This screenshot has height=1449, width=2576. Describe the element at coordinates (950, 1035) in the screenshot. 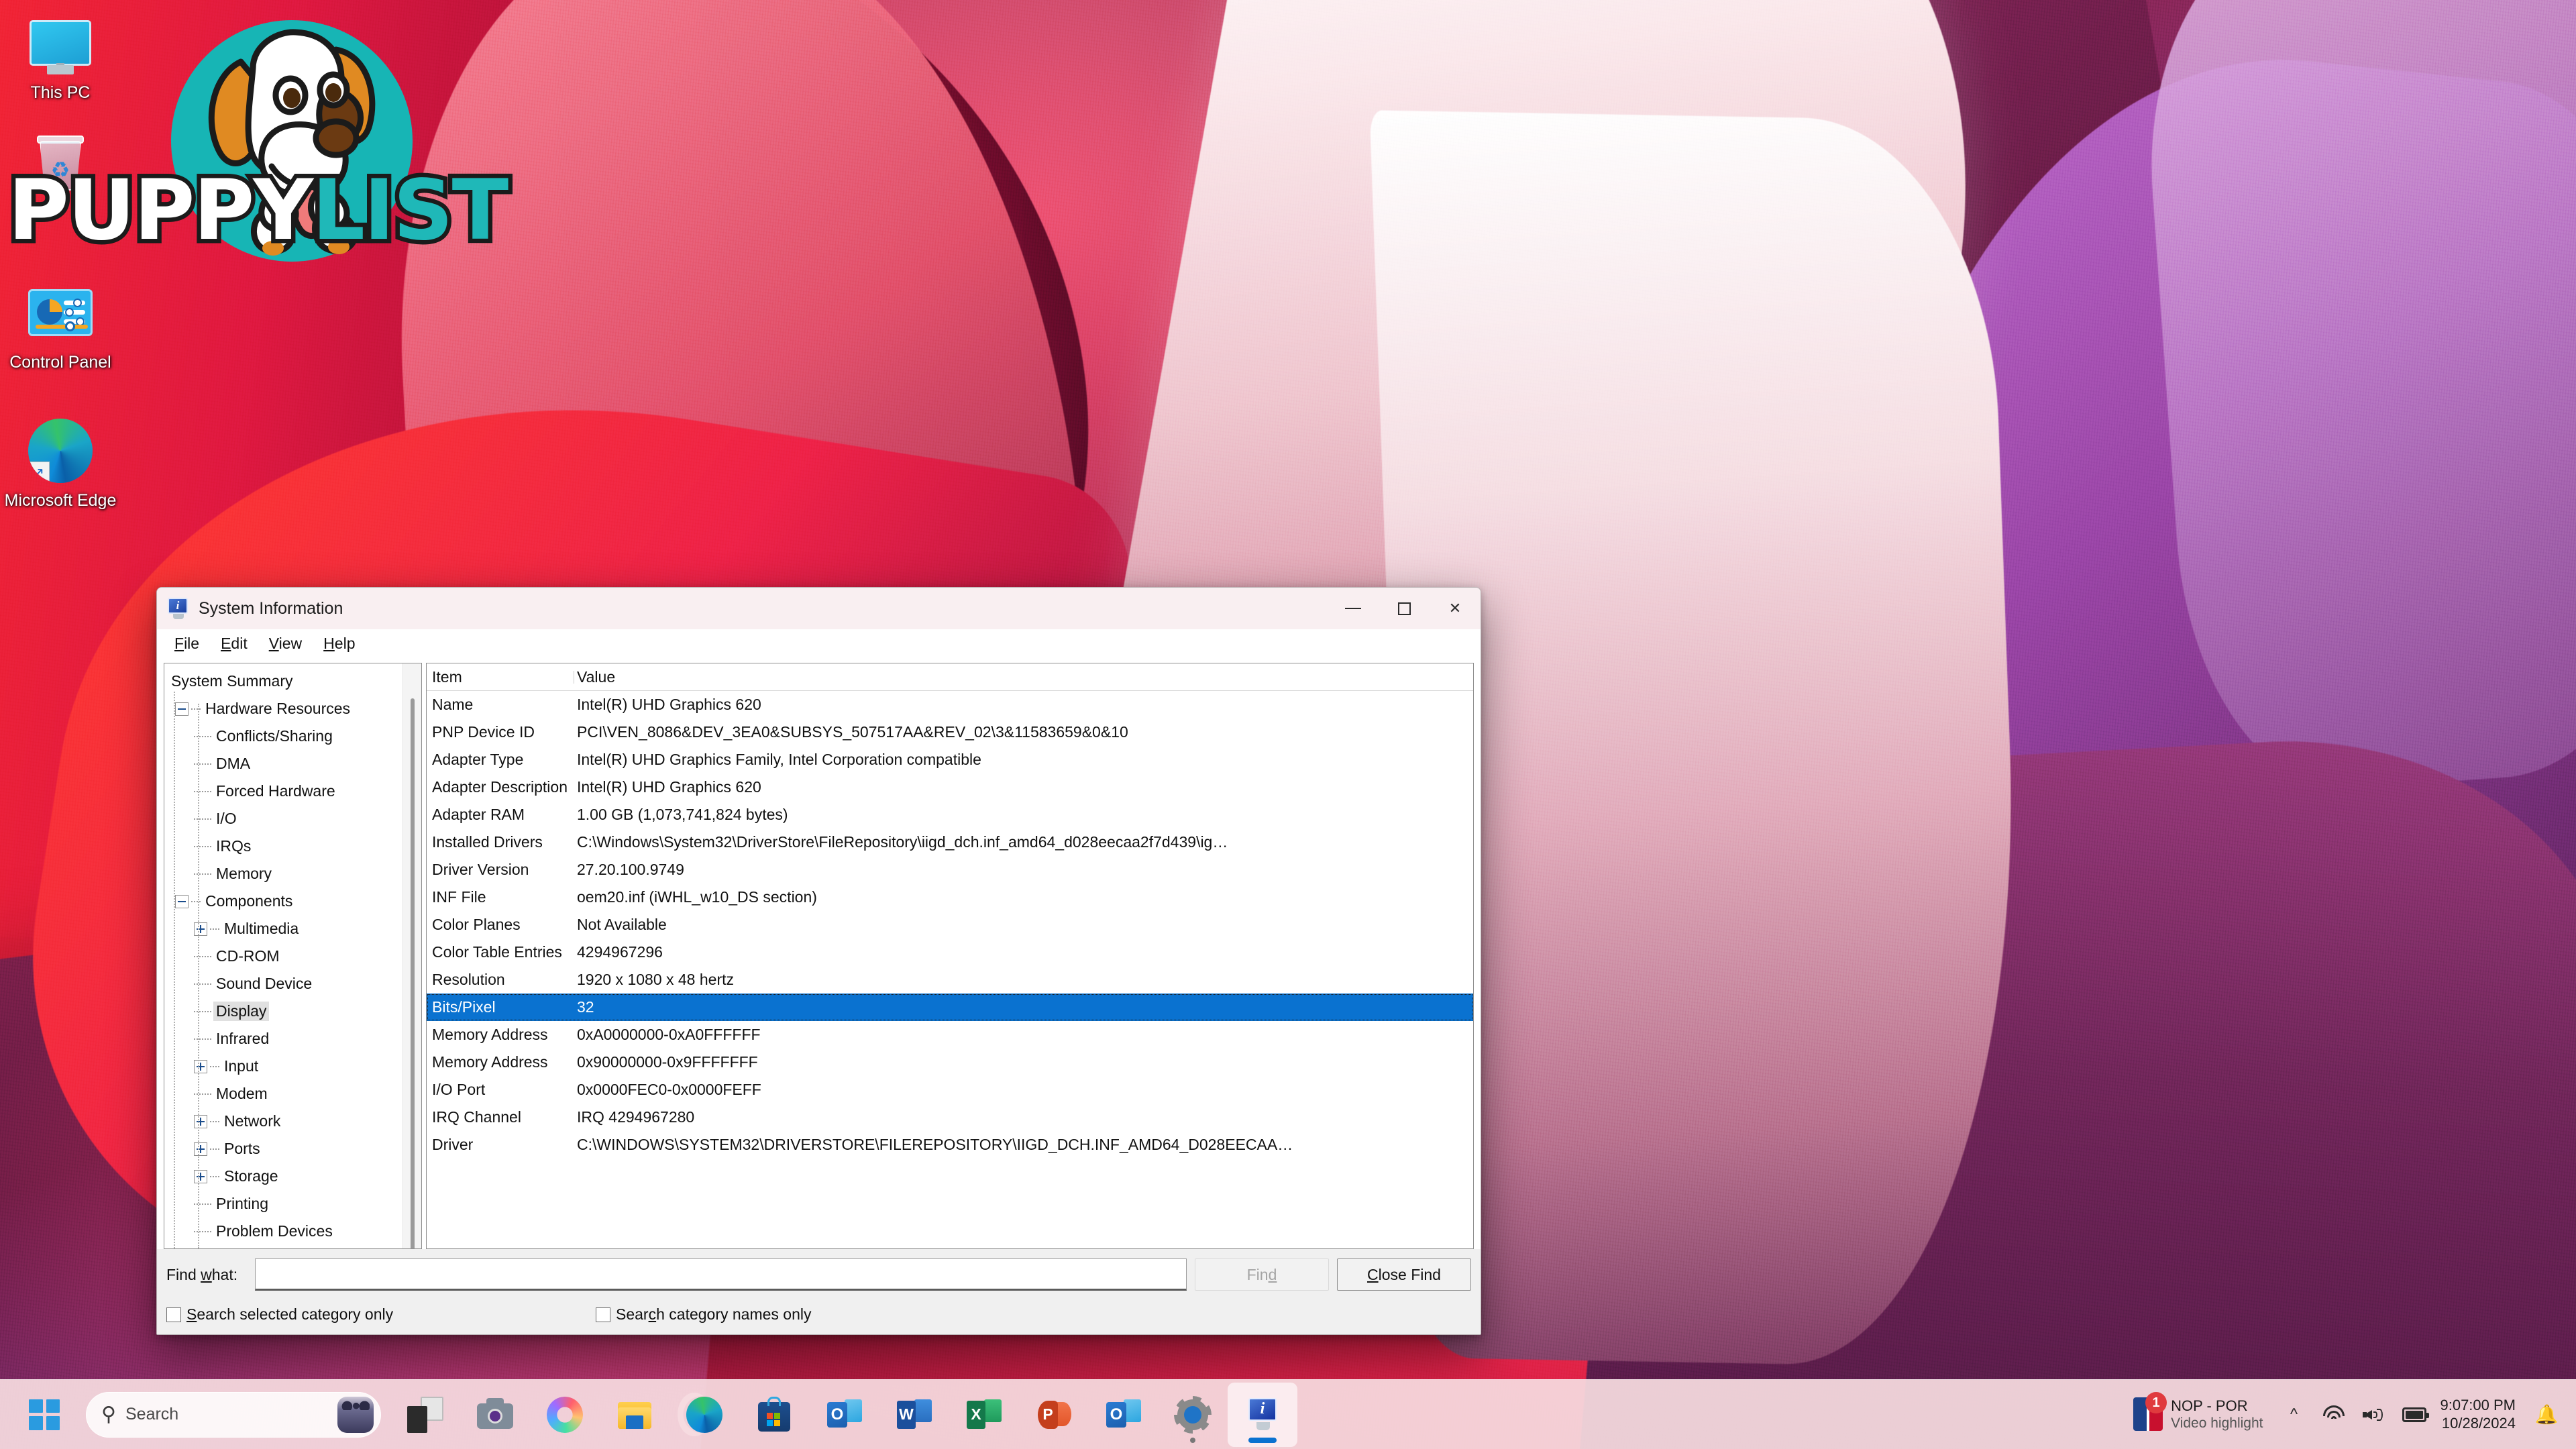

I see `table-row: Memory Address 0xA0000000-0xA0FFFFFF` at that location.